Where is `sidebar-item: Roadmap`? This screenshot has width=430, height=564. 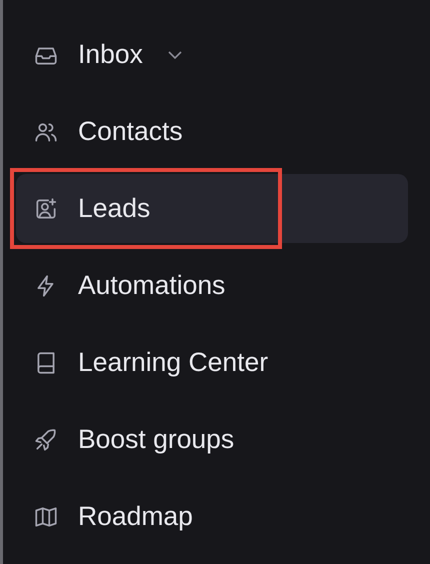 sidebar-item: Roadmap is located at coordinates (212, 516).